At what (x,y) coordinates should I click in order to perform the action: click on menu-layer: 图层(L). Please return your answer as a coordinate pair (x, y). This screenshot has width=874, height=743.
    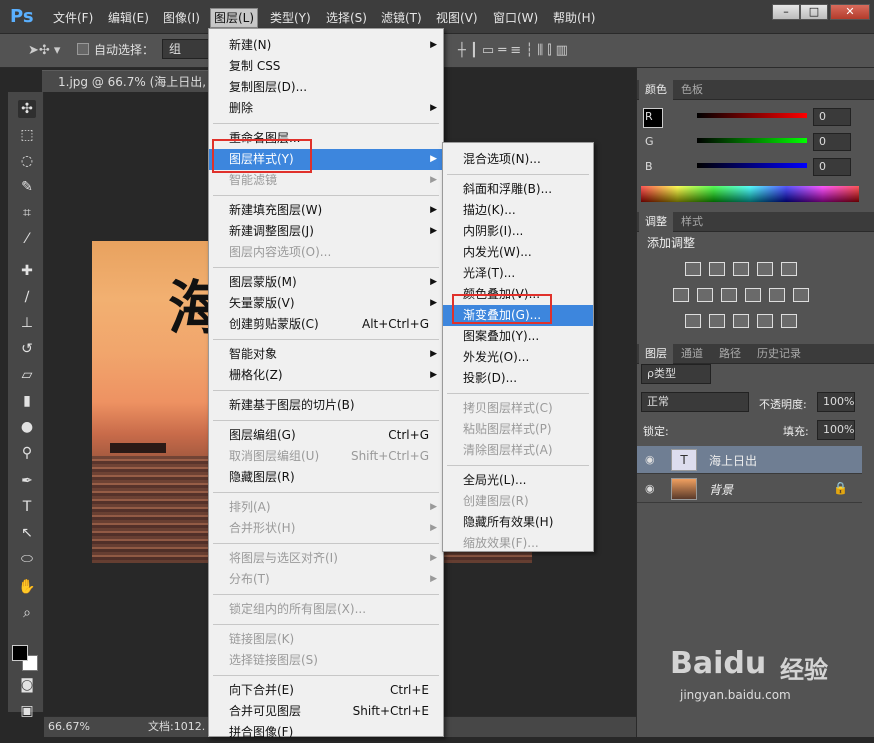
    Looking at the image, I should click on (234, 18).